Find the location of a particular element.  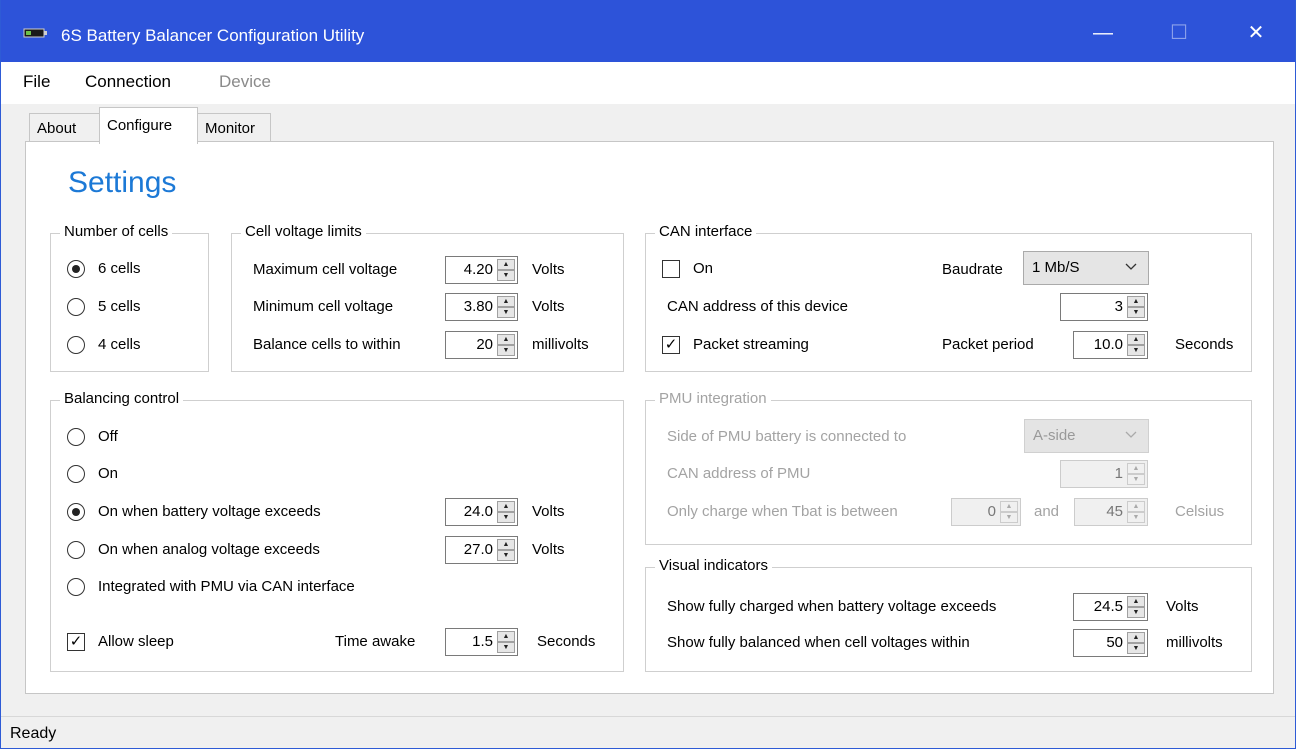

charge-range-label: Only charge when Tbat is between is located at coordinates (782, 511).